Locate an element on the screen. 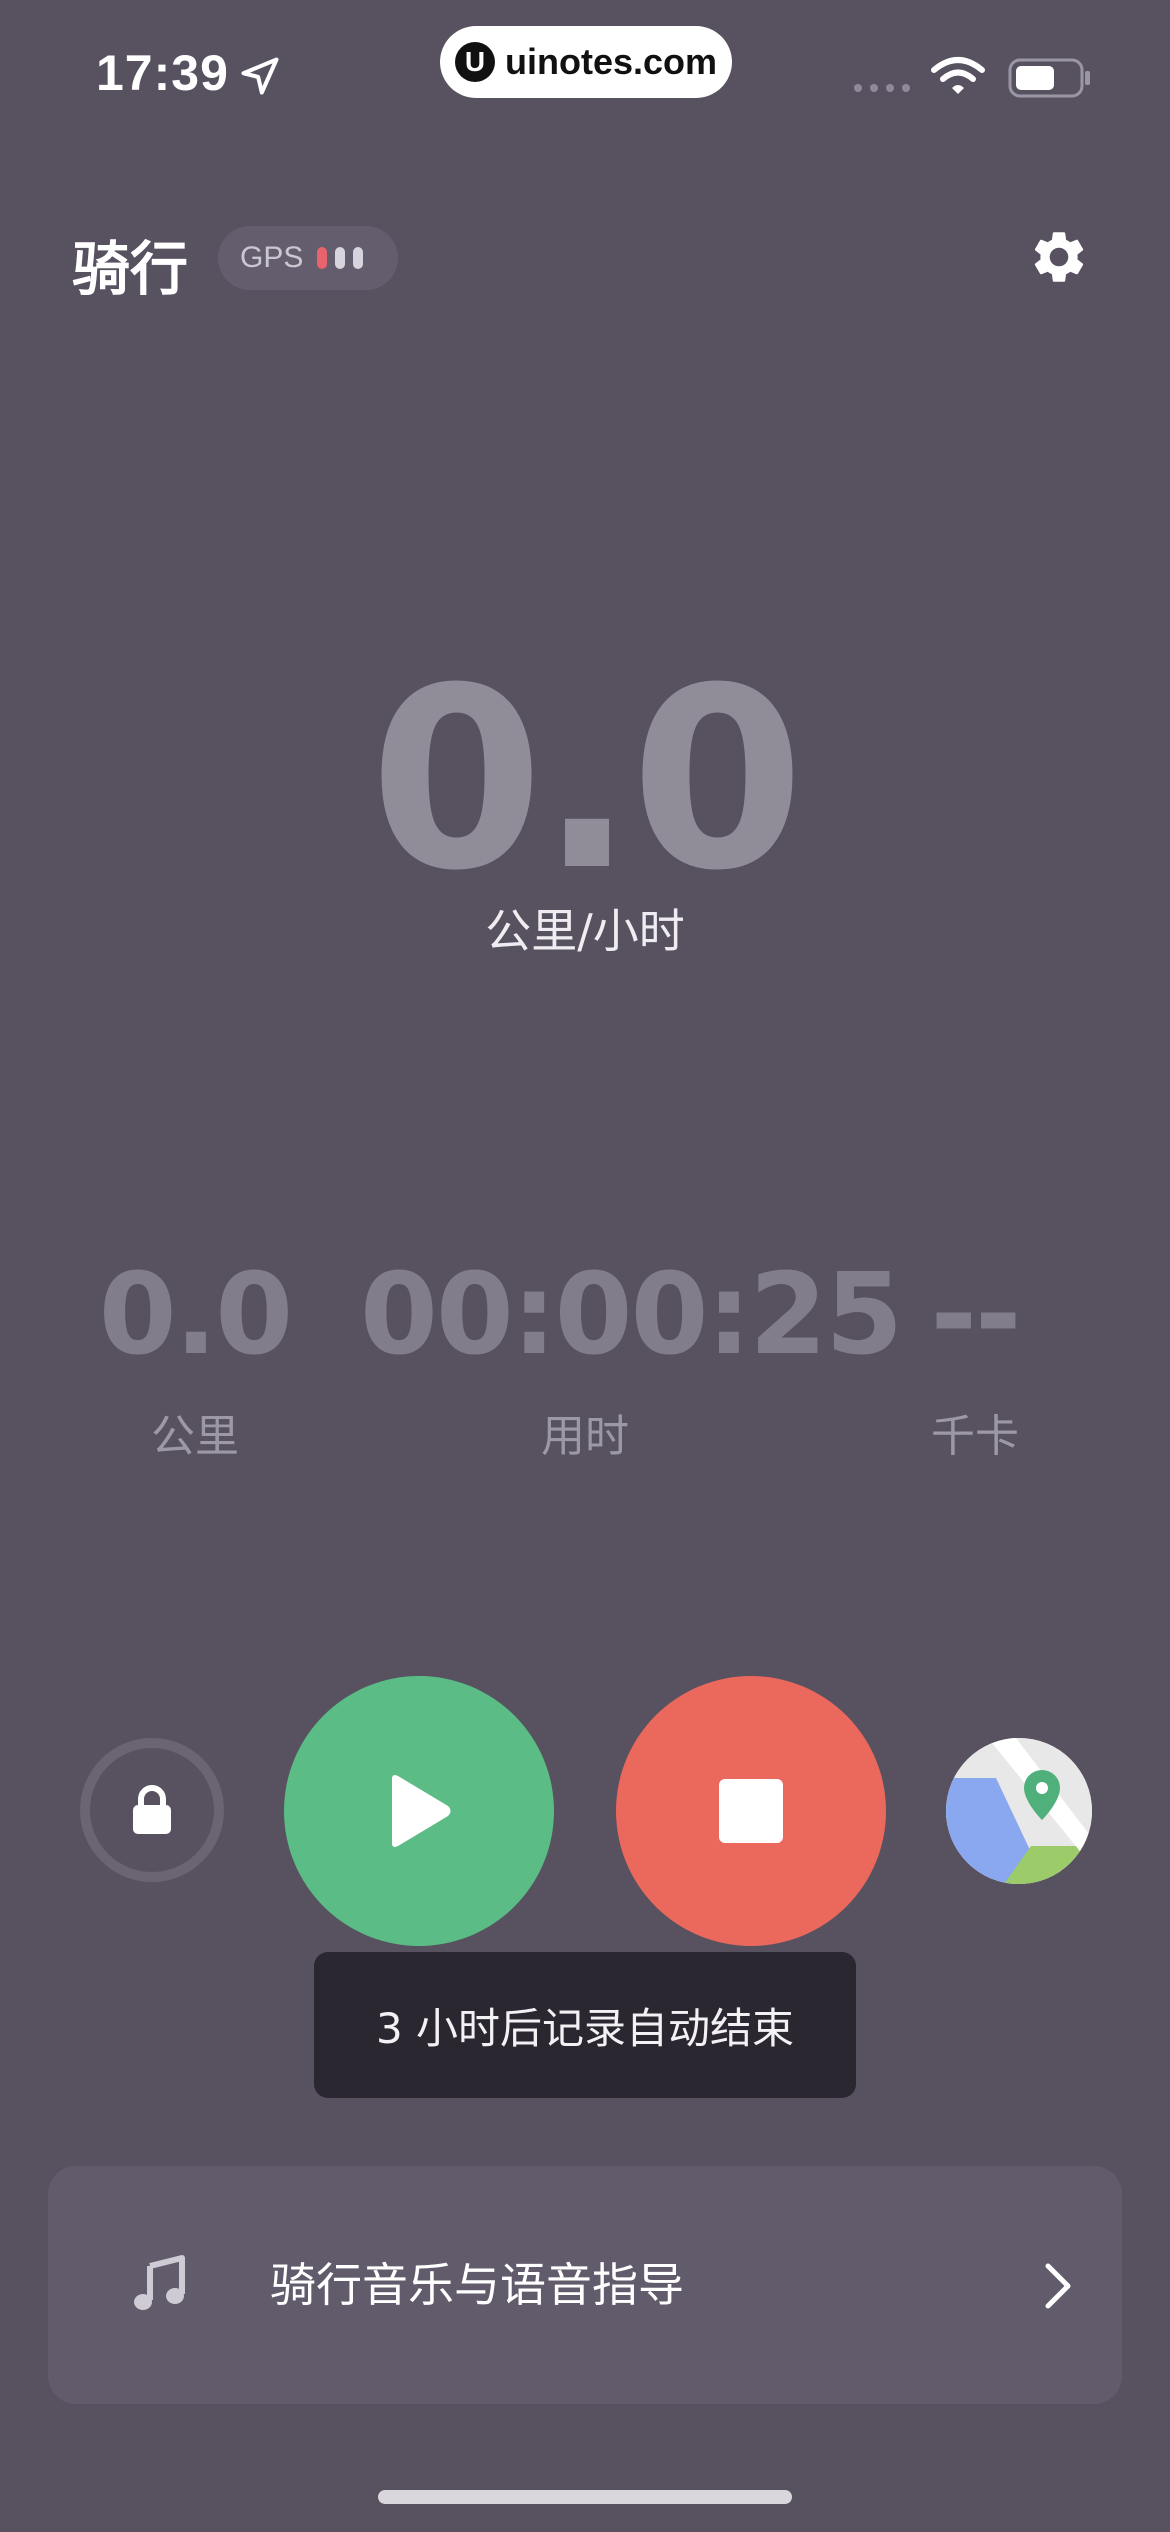 This screenshot has height=2532, width=1170. map-icon is located at coordinates (1019, 1811).